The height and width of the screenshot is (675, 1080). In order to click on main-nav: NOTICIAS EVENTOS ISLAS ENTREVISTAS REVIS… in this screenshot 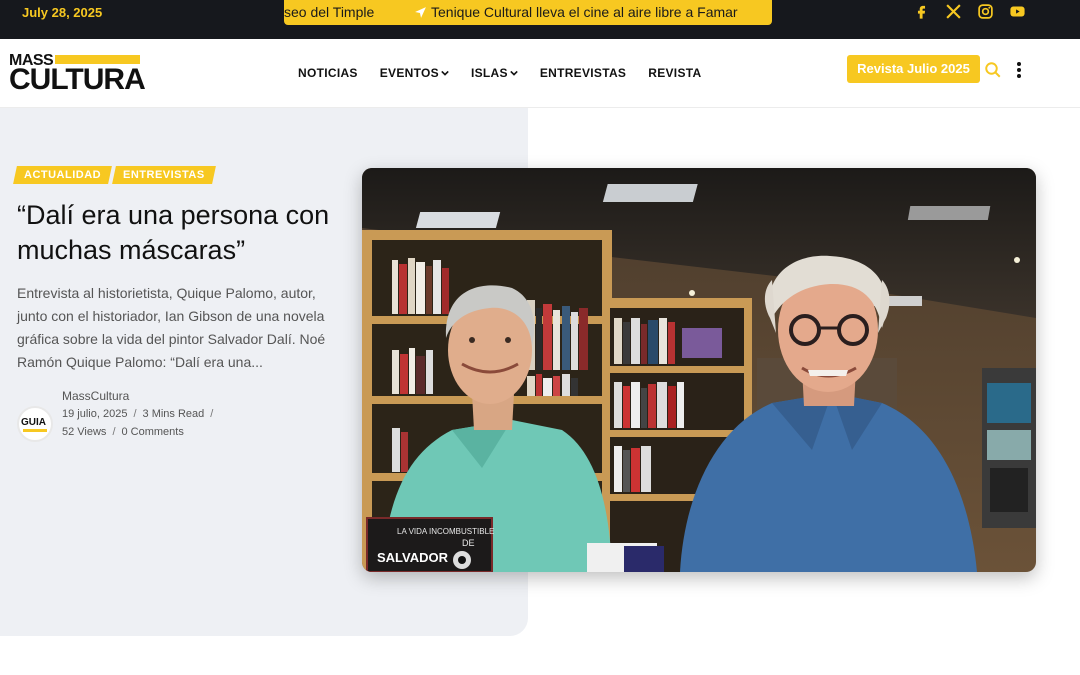, I will do `click(499, 73)`.